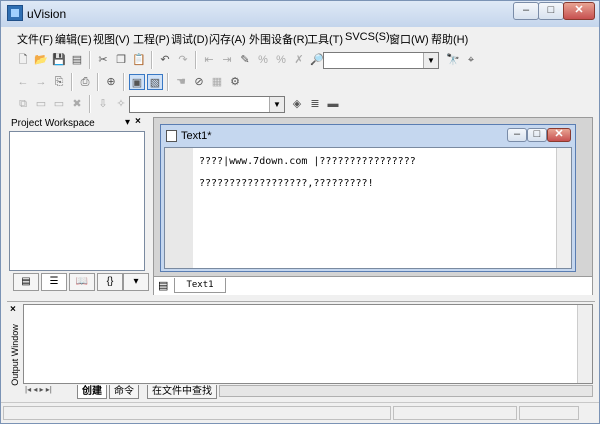 Image resolution: width=600 pixels, height=424 pixels. Describe the element at coordinates (38, 389) in the screenshot. I see `tab-navigation-arrows-icon: |◂ ◂ ▸ ▸|` at that location.